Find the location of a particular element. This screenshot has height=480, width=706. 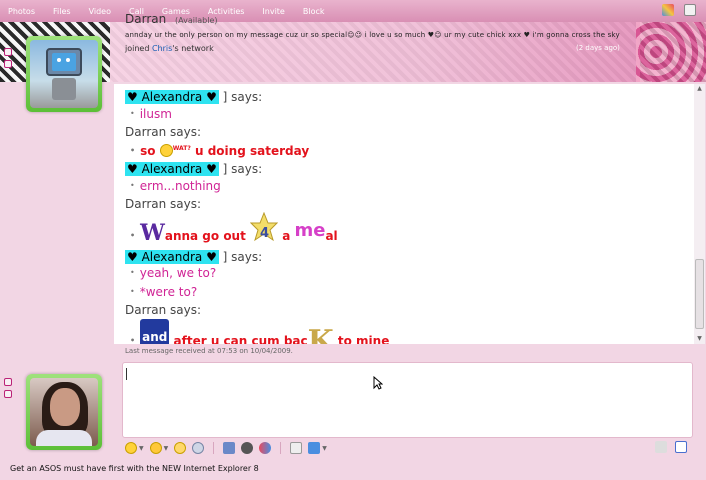

background-icon is located at coordinates (229, 448).